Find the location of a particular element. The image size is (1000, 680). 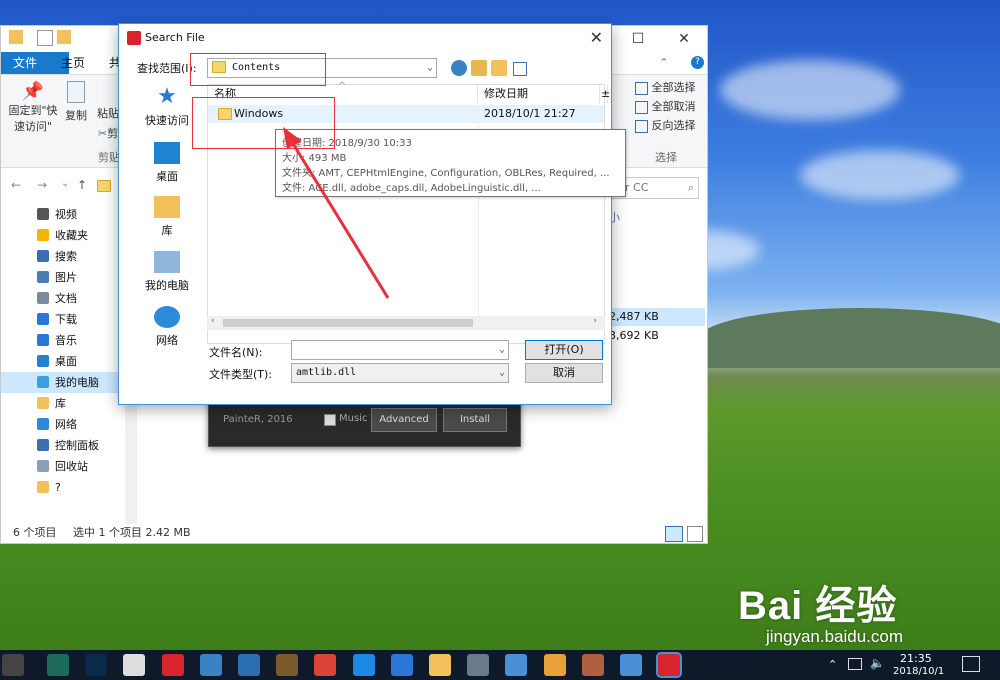

palette-icon is located at coordinates (592, 665).